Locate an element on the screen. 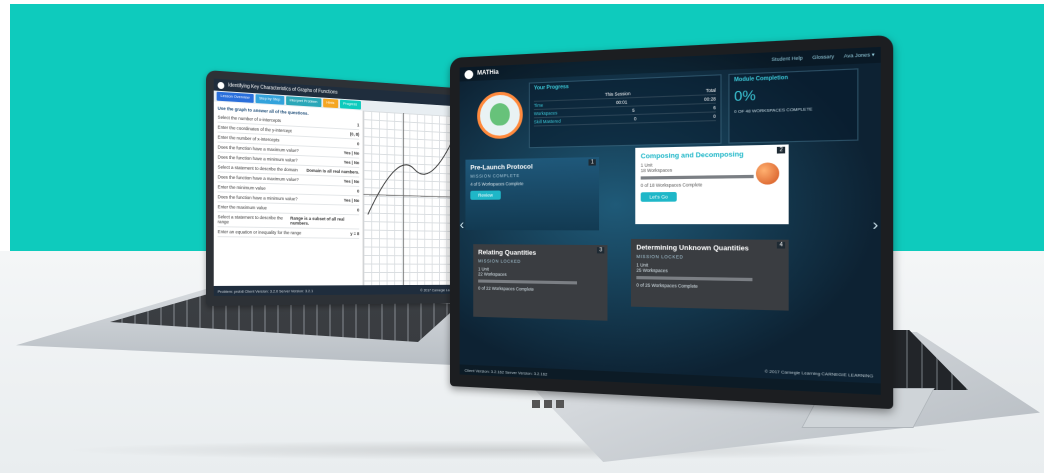 The width and height of the screenshot is (1044, 473). review-button: Review is located at coordinates (485, 195).